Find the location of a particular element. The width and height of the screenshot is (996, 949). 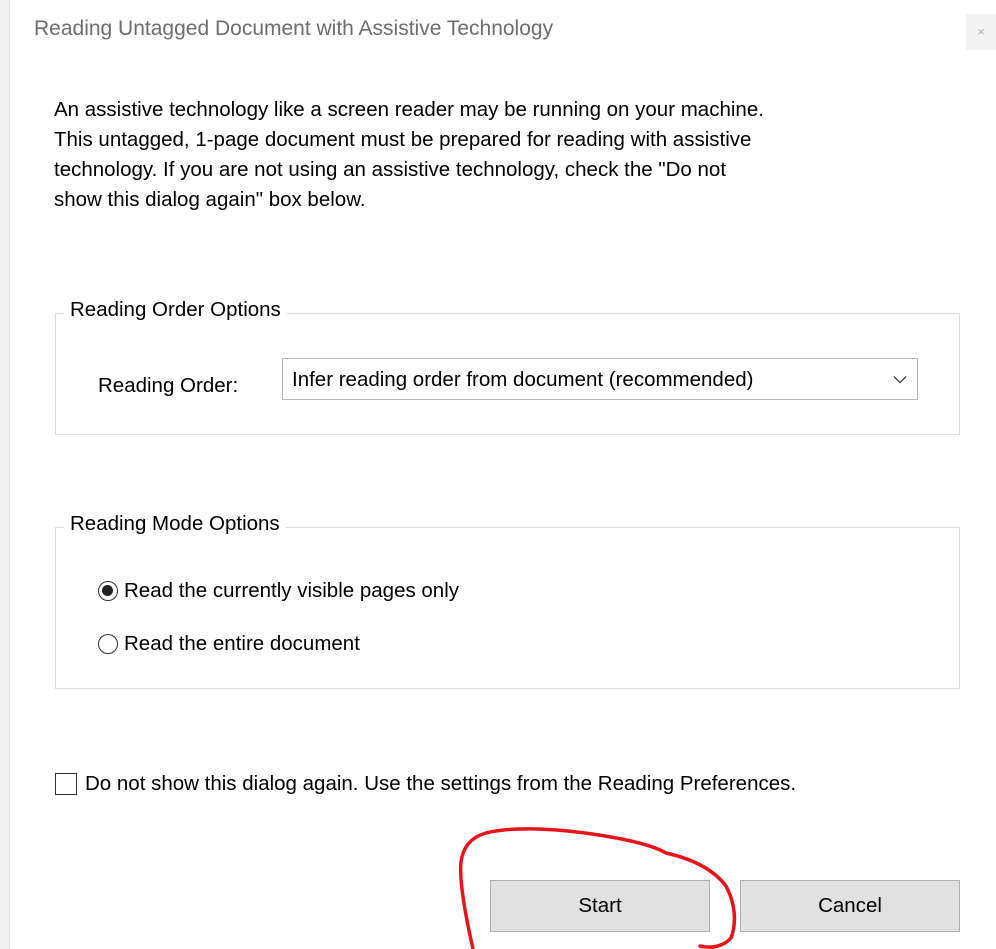

window-left-edge is located at coordinates (5, 474).